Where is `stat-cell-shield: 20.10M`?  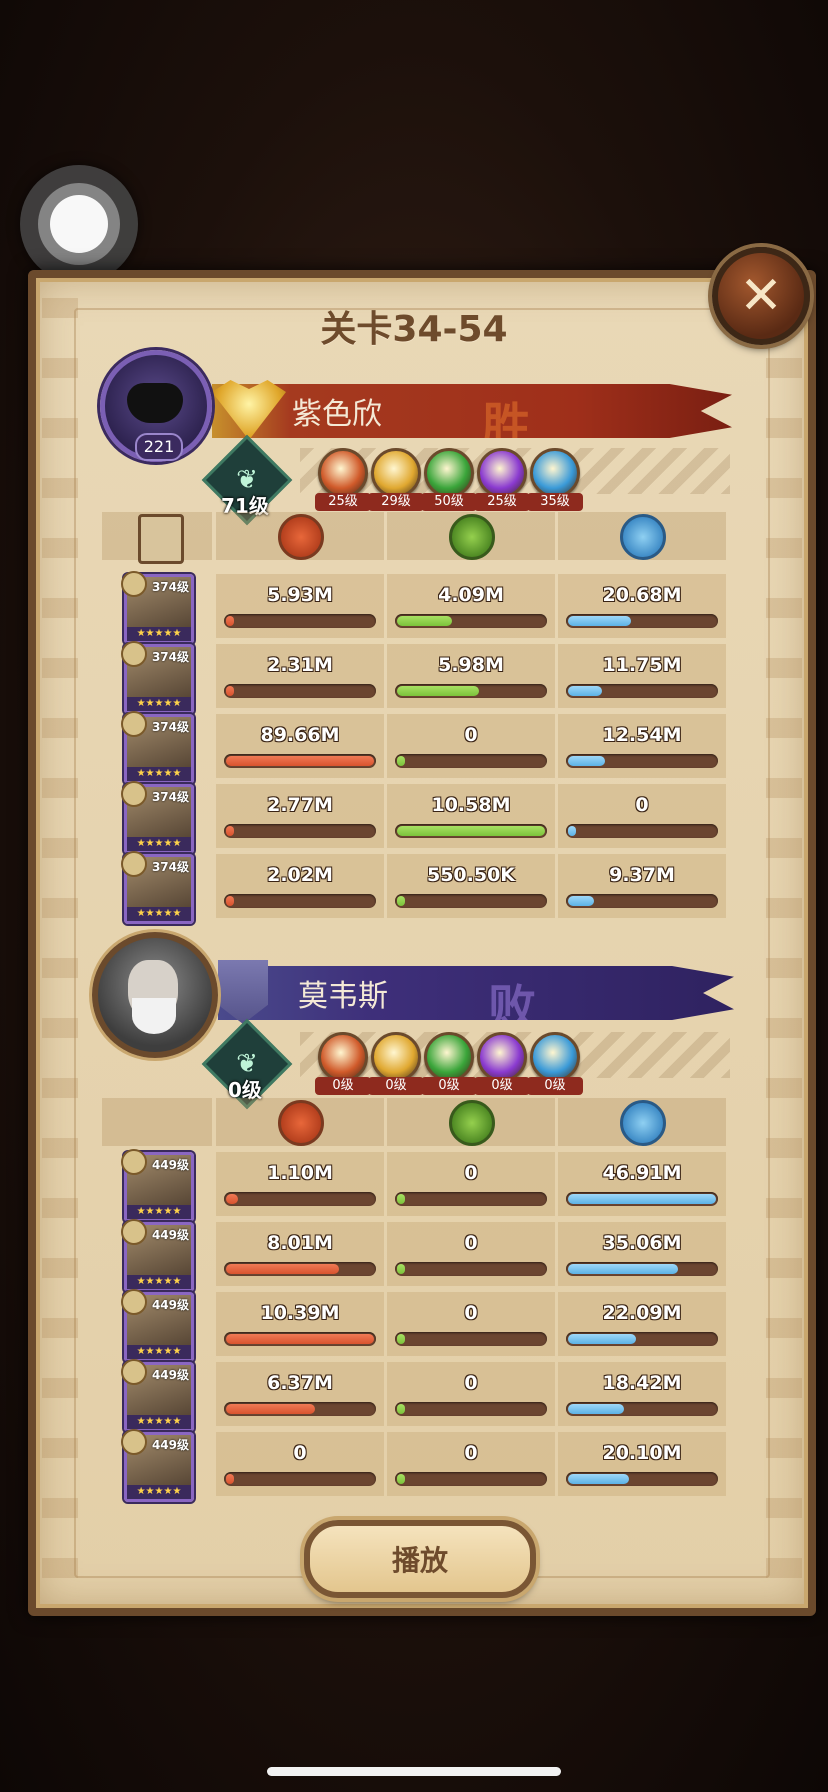
stat-cell-shield: 20.10M is located at coordinates (642, 1464).